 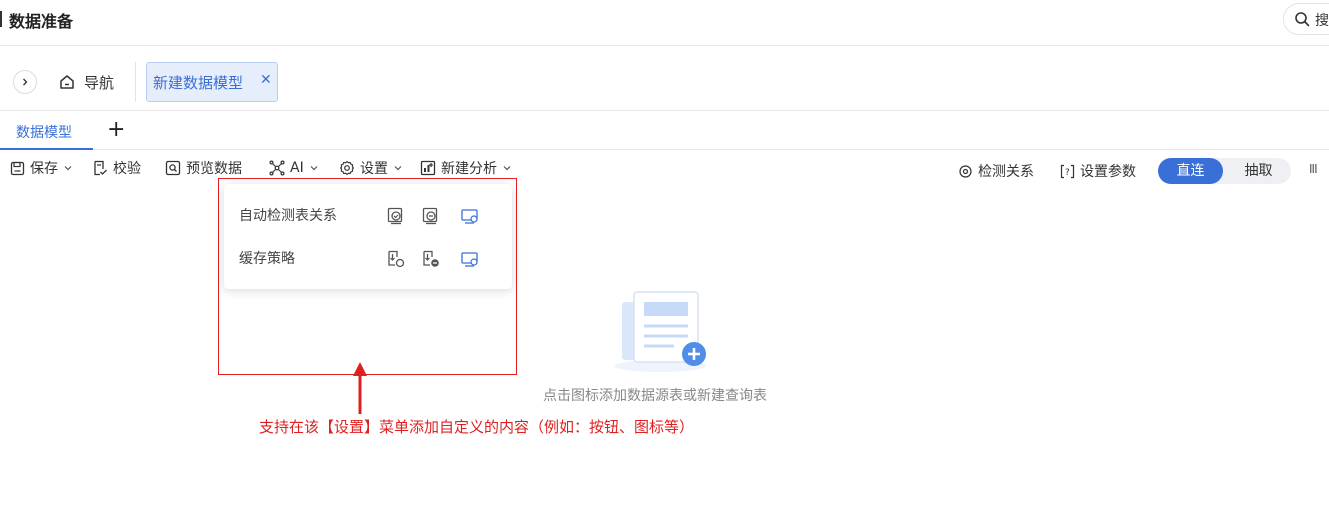 What do you see at coordinates (1006, 172) in the screenshot?
I see `detect-relations-label: 检测关系` at bounding box center [1006, 172].